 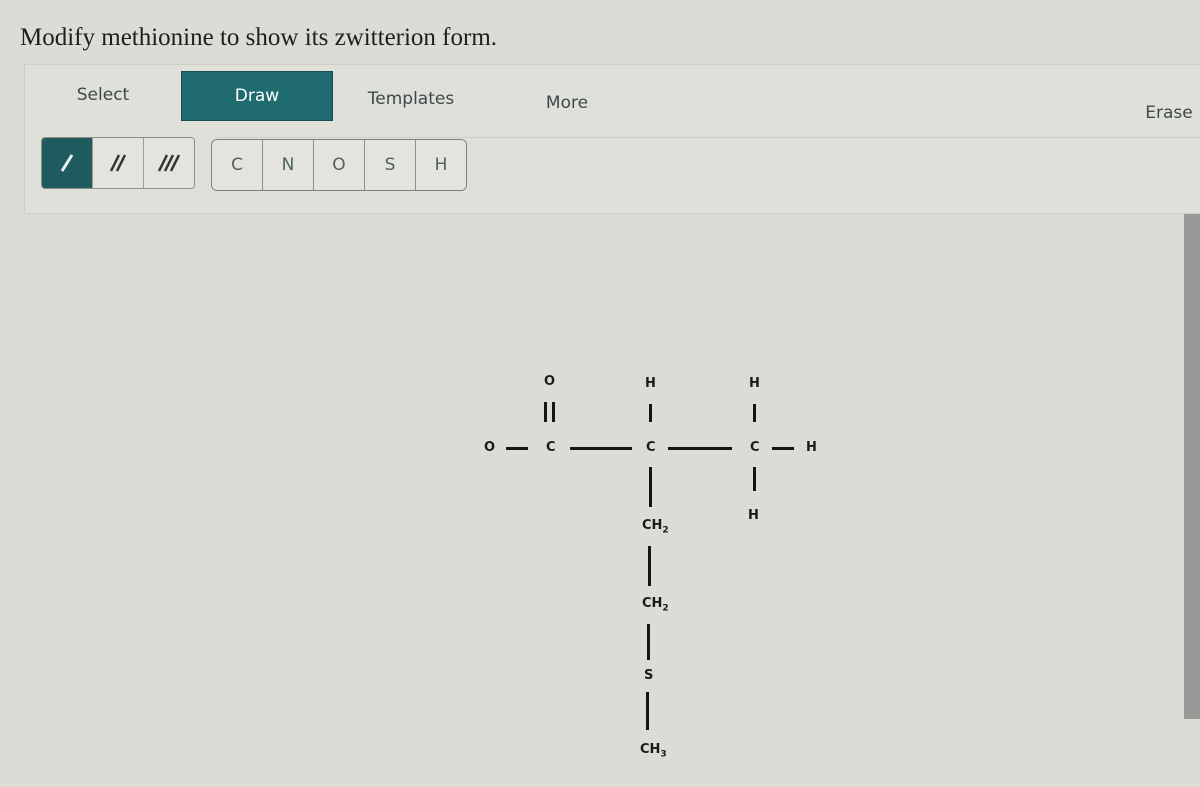 What do you see at coordinates (811, 447) in the screenshot?
I see `atom-h-right: H` at bounding box center [811, 447].